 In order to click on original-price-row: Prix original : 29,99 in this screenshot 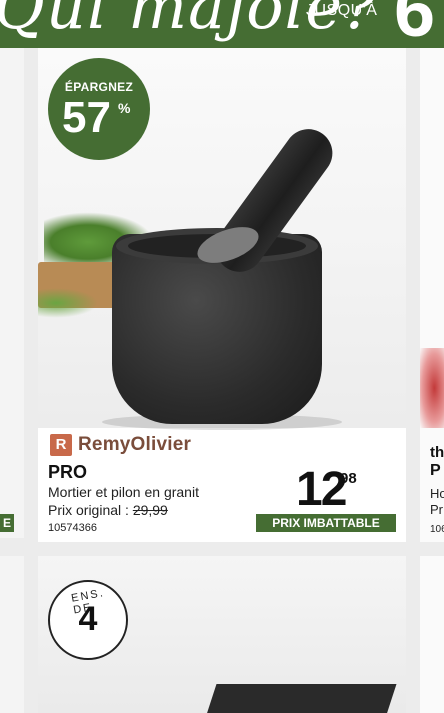, I will do `click(108, 510)`.